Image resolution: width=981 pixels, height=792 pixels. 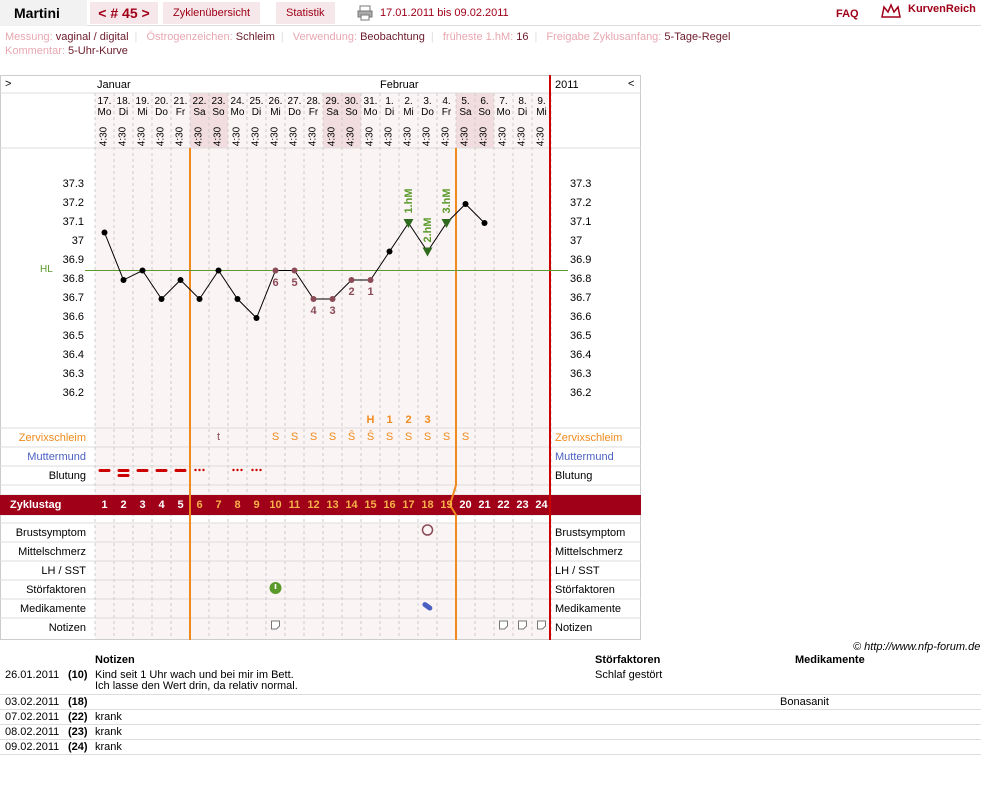 What do you see at coordinates (581, 203) in the screenshot?
I see `y-tick-right: 37.2` at bounding box center [581, 203].